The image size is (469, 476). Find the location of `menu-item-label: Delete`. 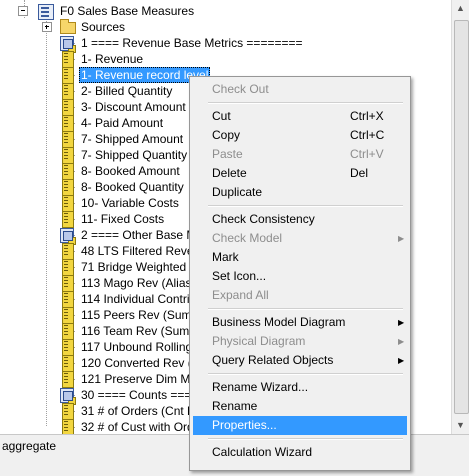

menu-item-label: Delete is located at coordinates (229, 173).